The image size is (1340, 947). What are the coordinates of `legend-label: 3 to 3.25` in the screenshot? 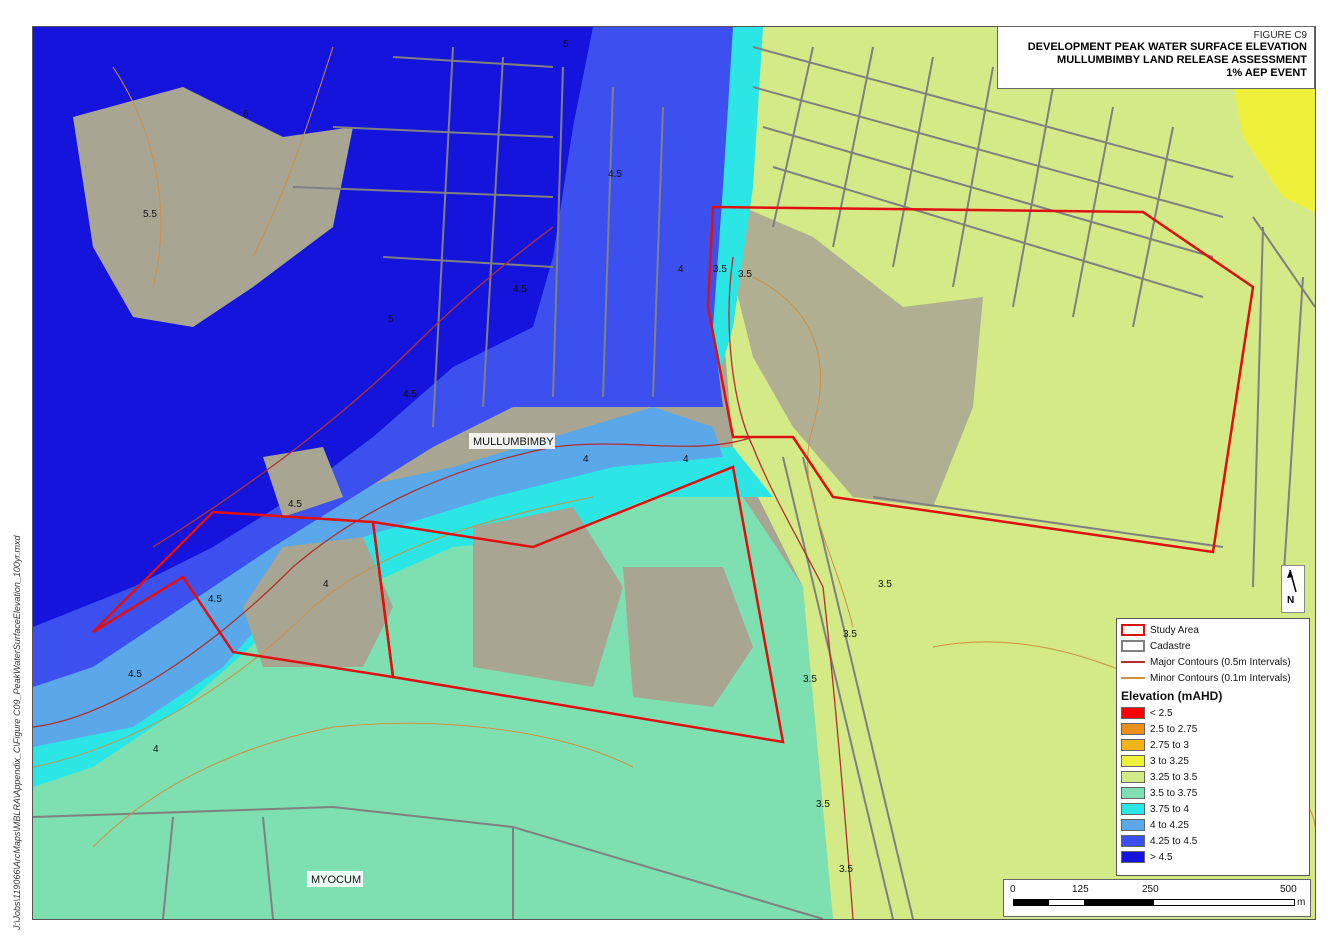 It's located at (1169, 761).